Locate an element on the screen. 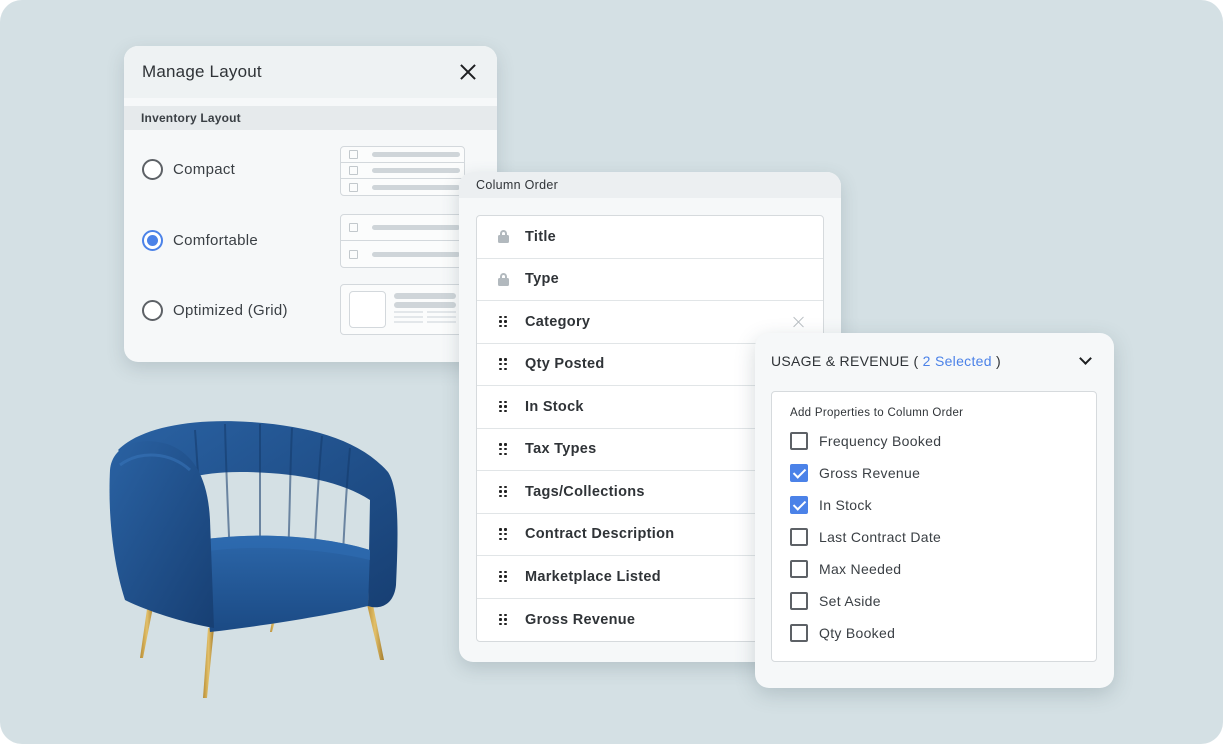 The image size is (1223, 744). column-item-label: Marketplace Listed is located at coordinates (593, 576).